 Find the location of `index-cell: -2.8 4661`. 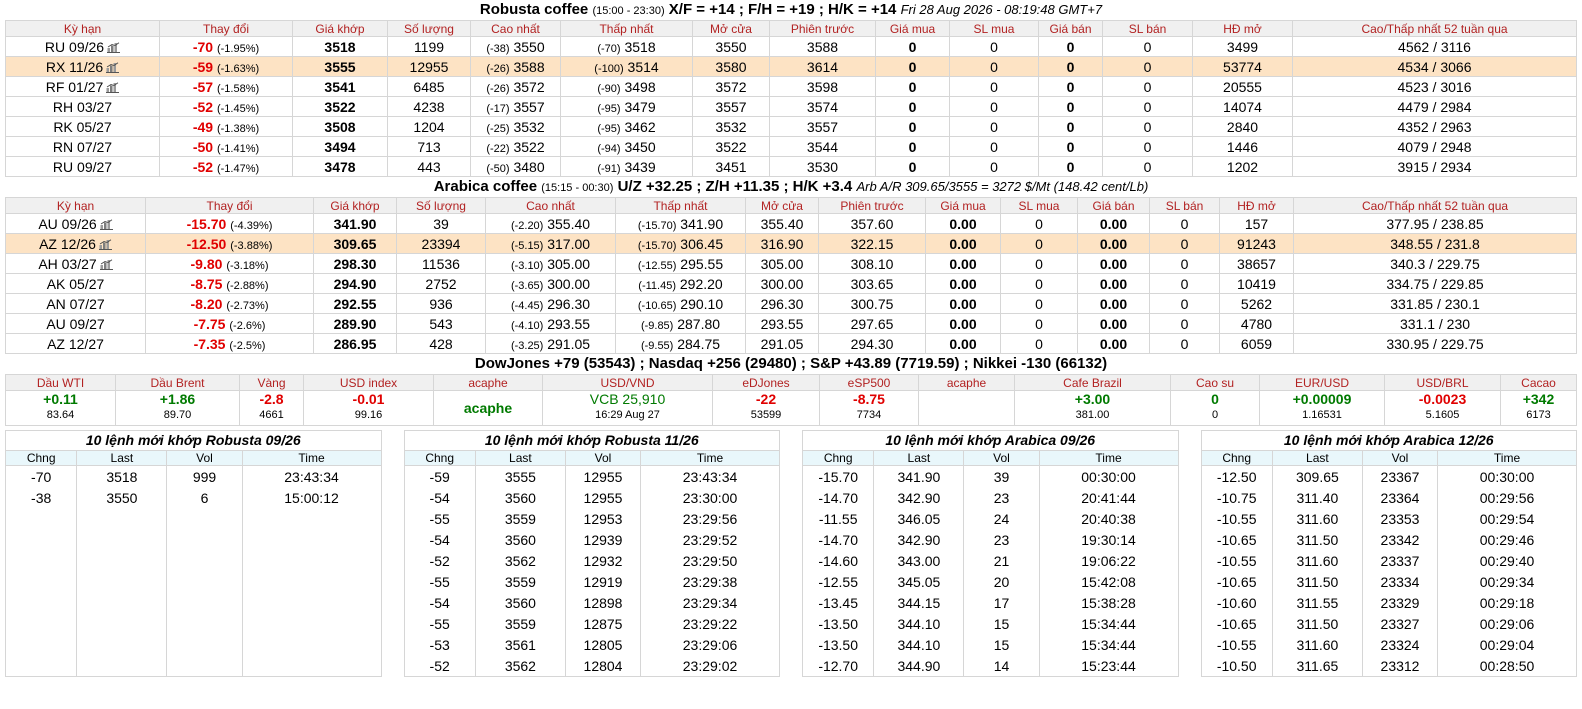

index-cell: -2.8 4661 is located at coordinates (271, 408).